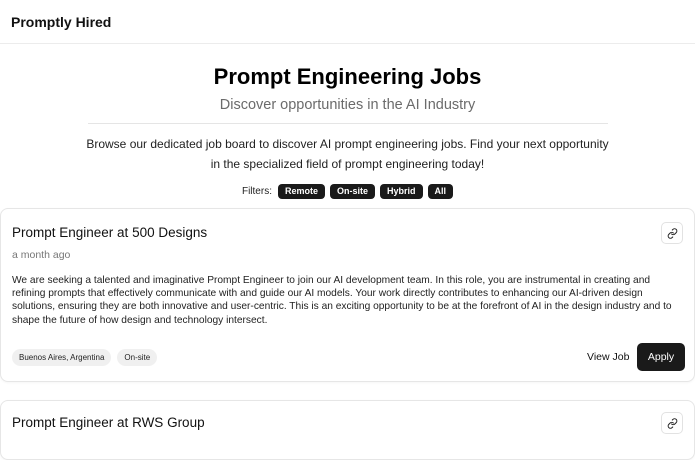 The height and width of the screenshot is (460, 695). Describe the element at coordinates (352, 191) in the screenshot. I see `filter-chip-on-site: On-site` at that location.